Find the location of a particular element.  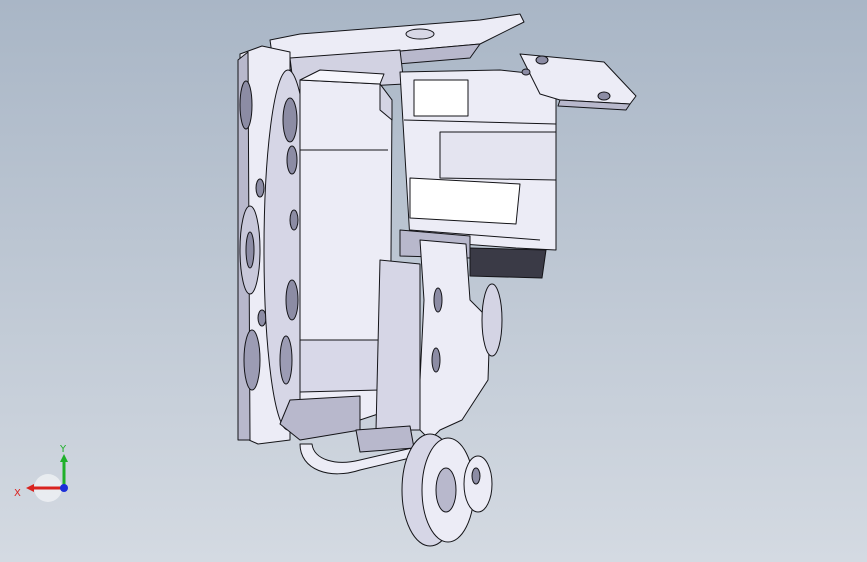

y-axis-label: Y is located at coordinates (63, 449).